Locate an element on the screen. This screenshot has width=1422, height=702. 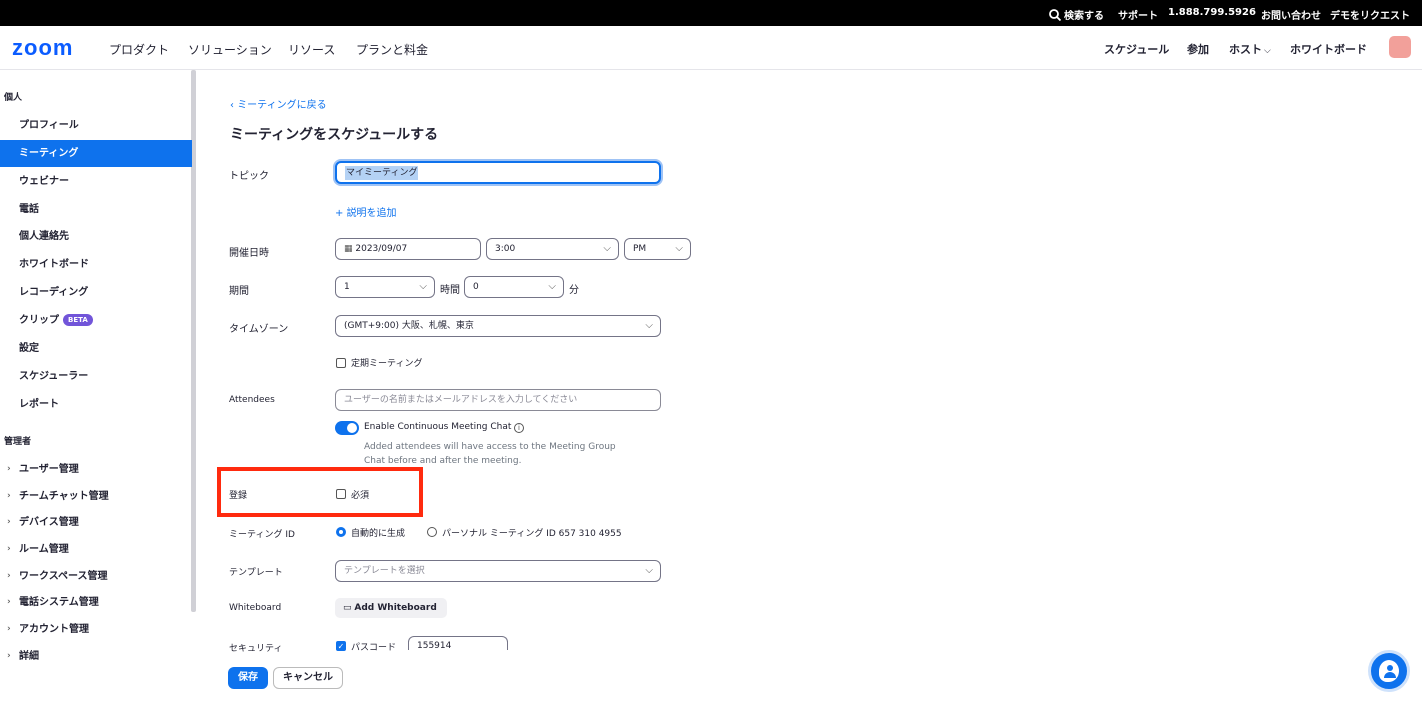
phone-link: 1.888.799.5926 is located at coordinates (1212, 12).